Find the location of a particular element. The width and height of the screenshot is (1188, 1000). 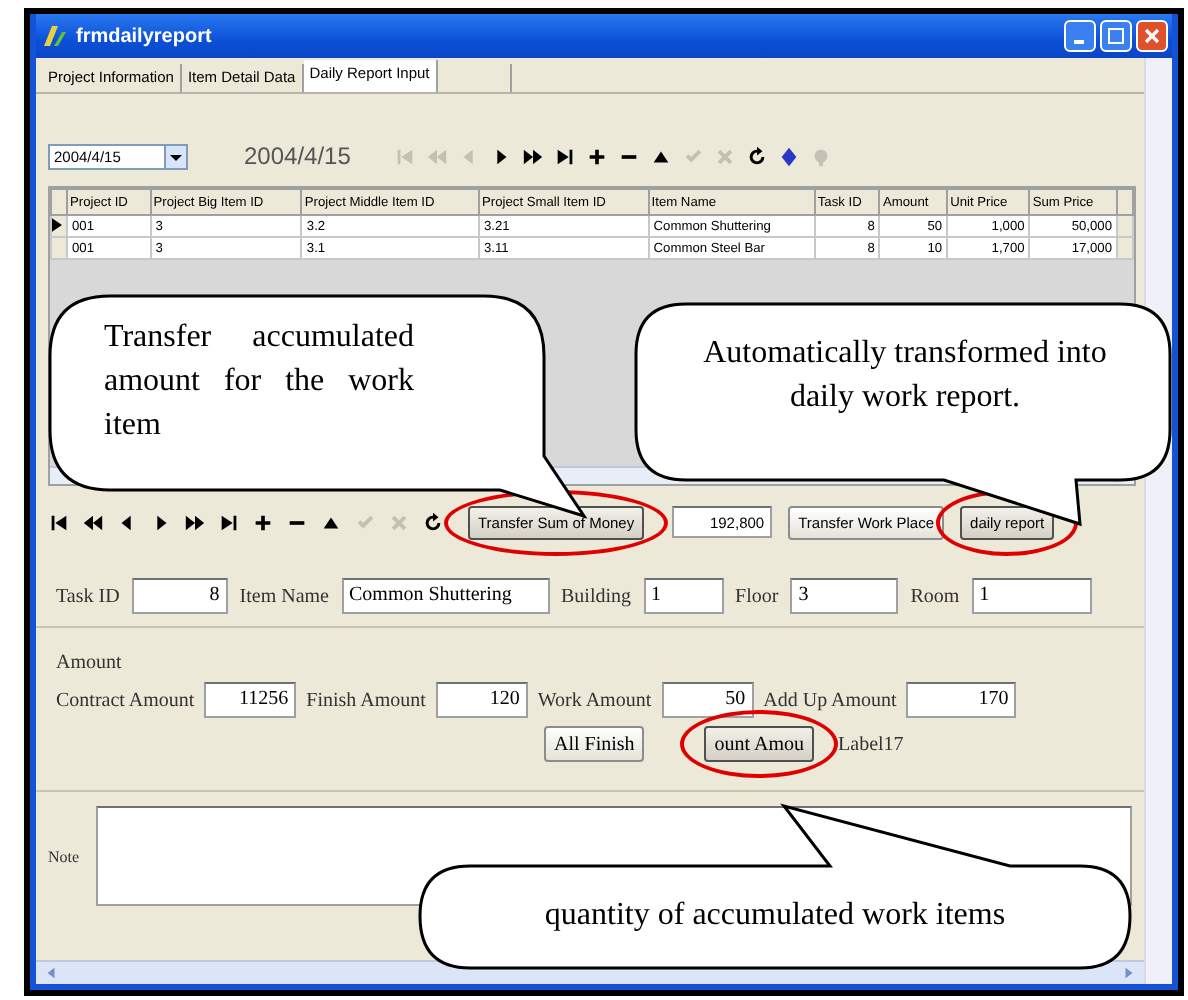

field-label: Building is located at coordinates (596, 596).